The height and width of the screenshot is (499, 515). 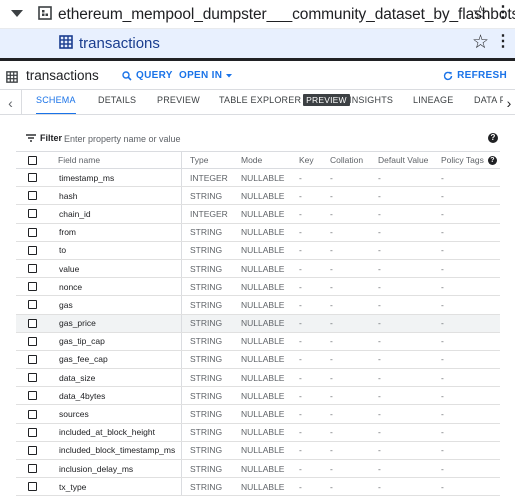 I want to click on column-header-default-value: Default Value, so click(x=403, y=160).